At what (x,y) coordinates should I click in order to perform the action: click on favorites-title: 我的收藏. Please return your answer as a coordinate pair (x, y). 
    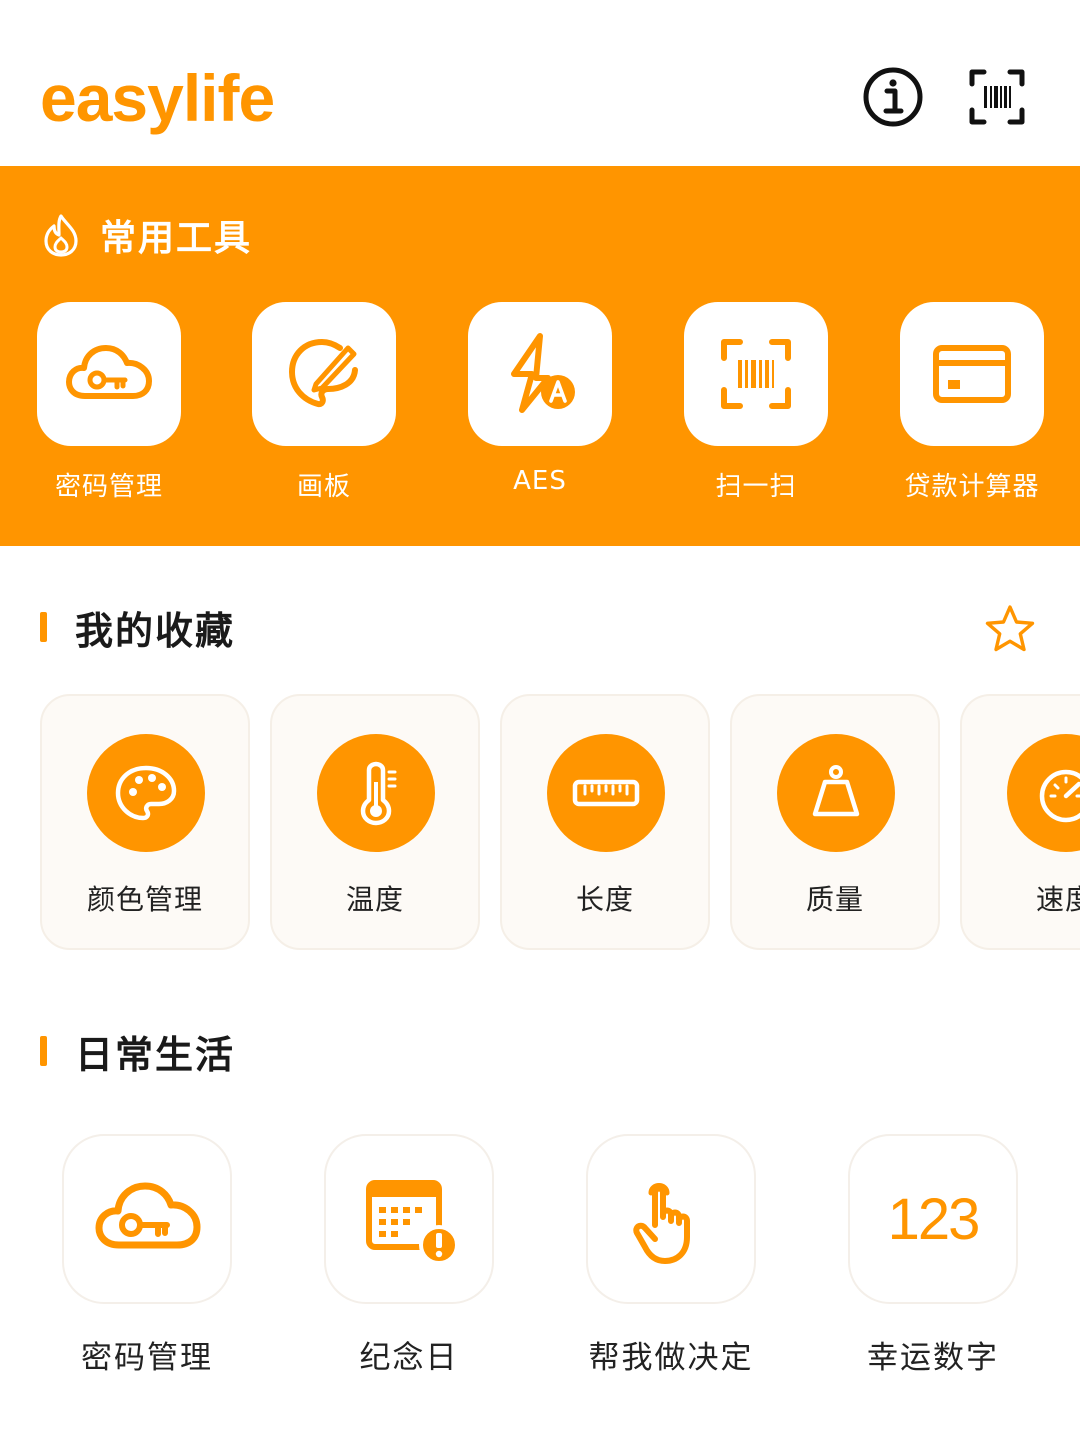
    Looking at the image, I should click on (155, 630).